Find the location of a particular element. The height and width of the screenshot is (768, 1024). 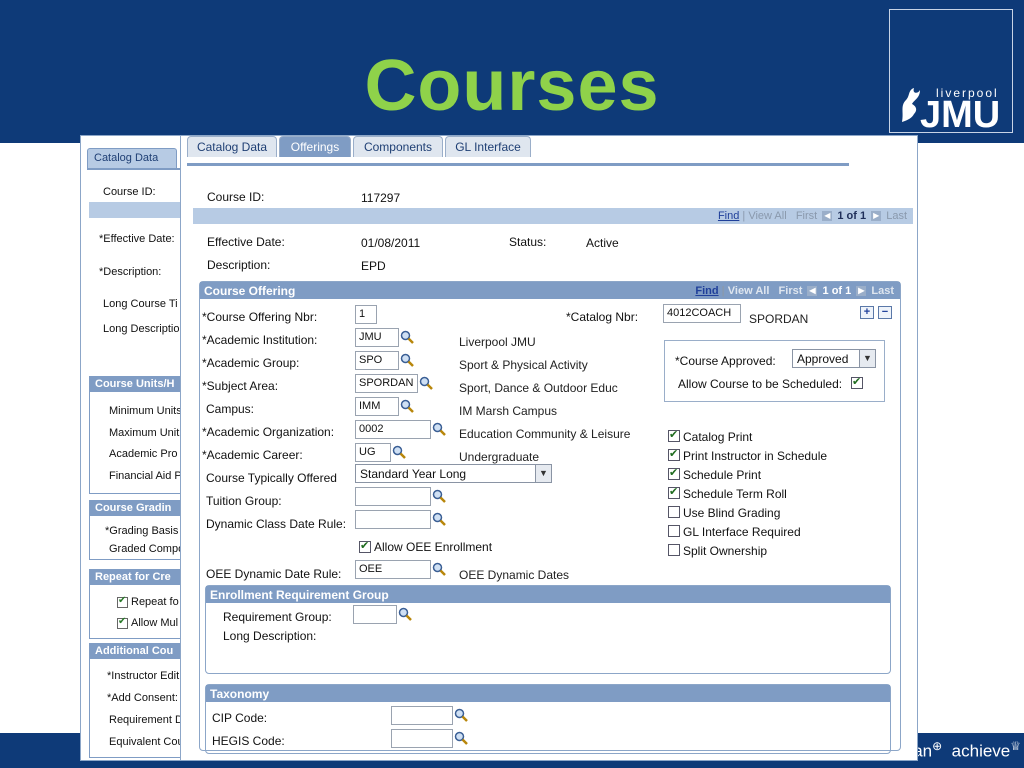

back-allow-multiple-checkbox is located at coordinates (122, 622).